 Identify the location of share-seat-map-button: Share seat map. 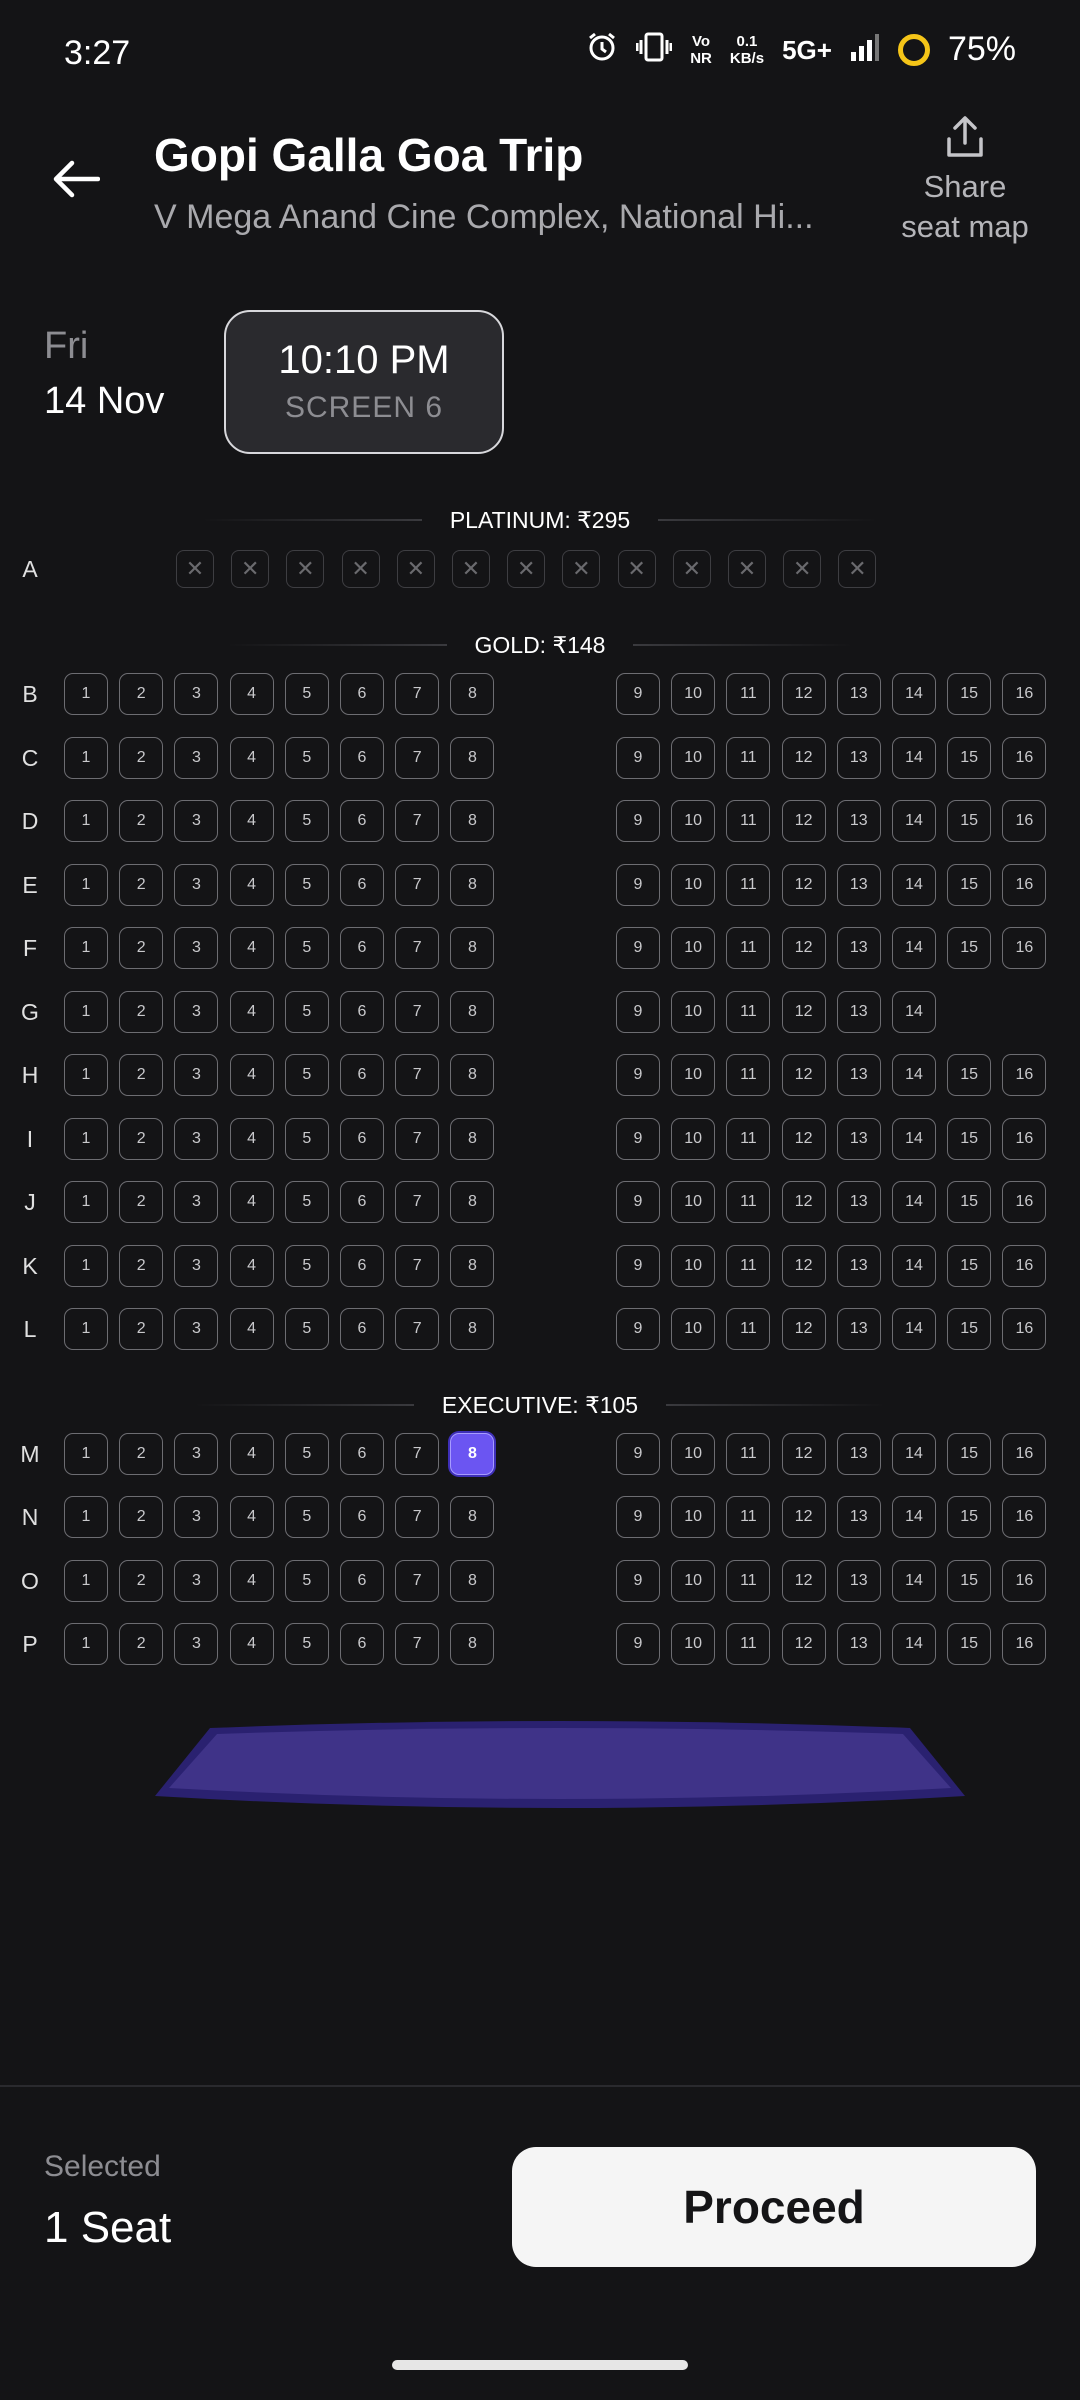
(965, 185).